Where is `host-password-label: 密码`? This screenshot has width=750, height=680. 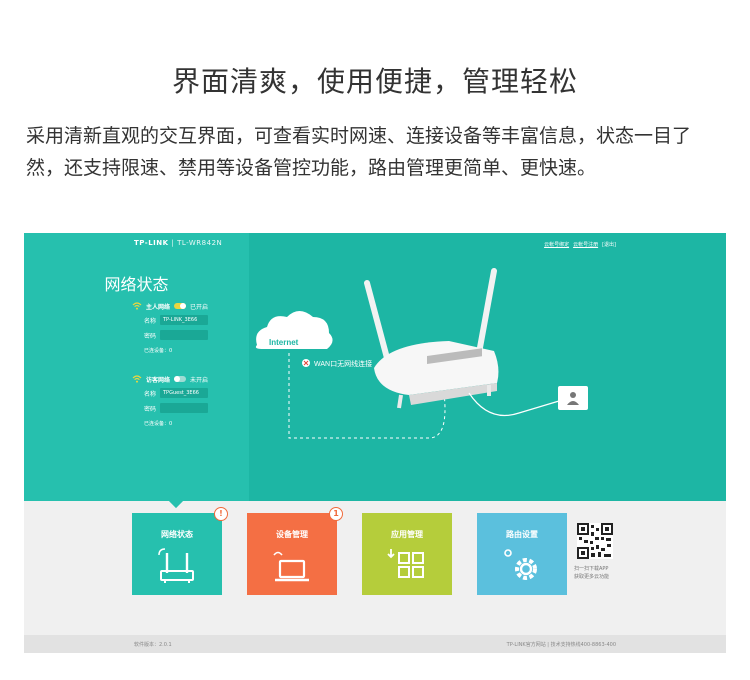
host-password-label: 密码 is located at coordinates (150, 336).